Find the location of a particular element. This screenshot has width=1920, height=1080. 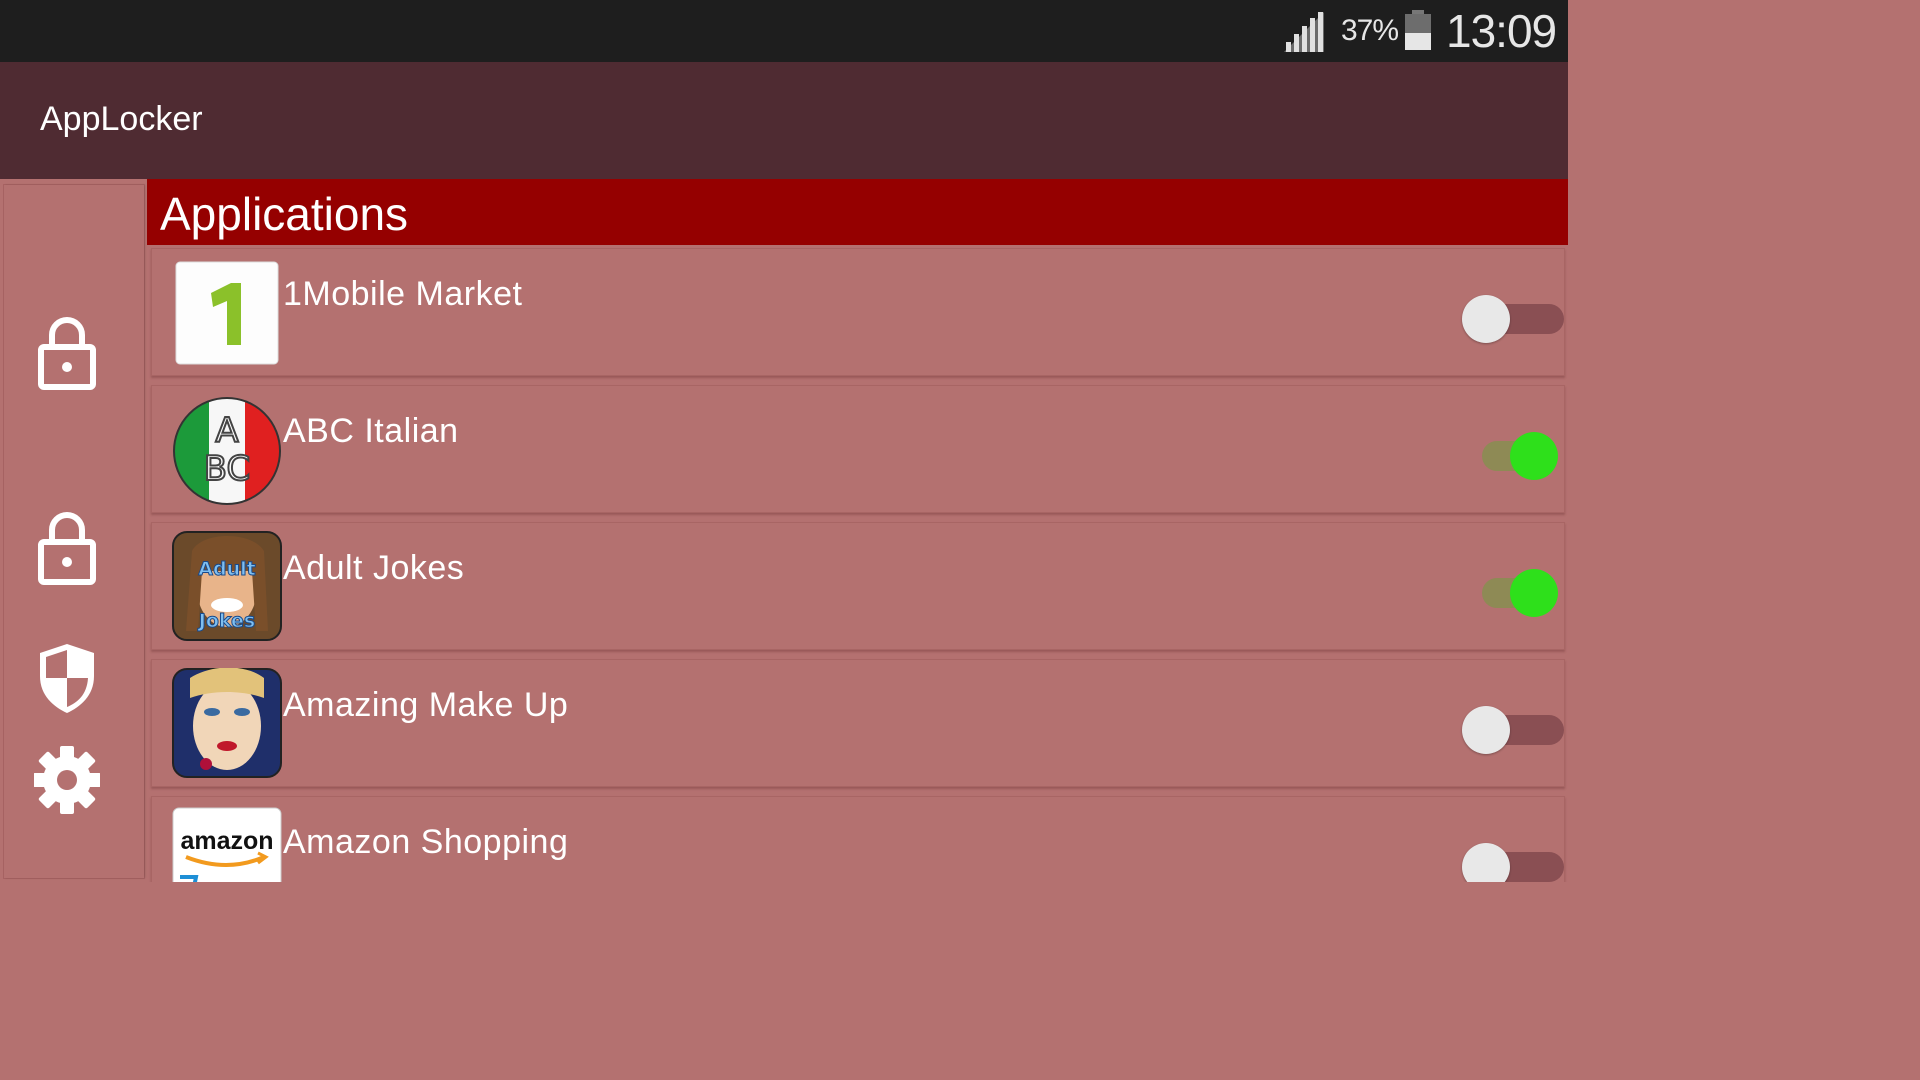

sidebar-item-locked-apps is located at coordinates (67, 353).